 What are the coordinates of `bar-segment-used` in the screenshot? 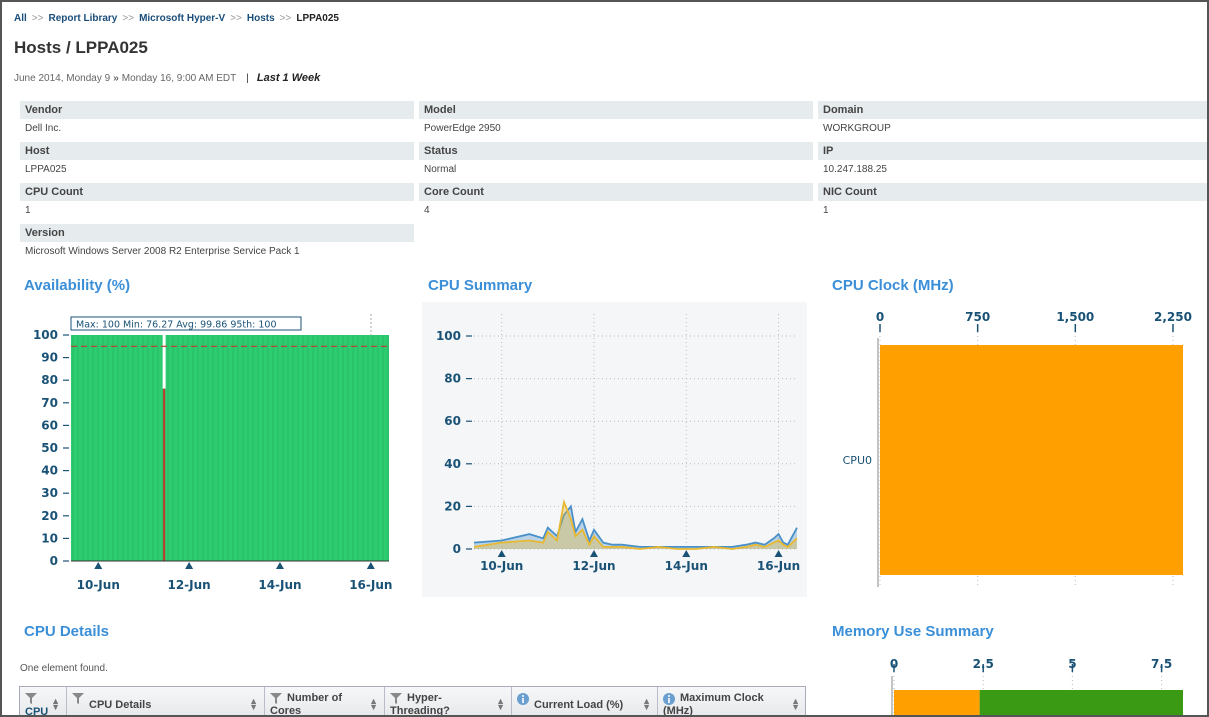 It's located at (937, 702).